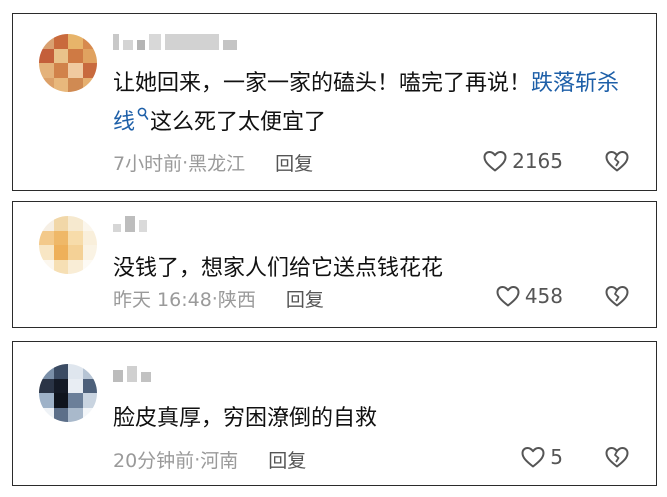 The width and height of the screenshot is (667, 497). I want to click on comment-meta: 7小时前 · 黑龙江 回复, so click(213, 162).